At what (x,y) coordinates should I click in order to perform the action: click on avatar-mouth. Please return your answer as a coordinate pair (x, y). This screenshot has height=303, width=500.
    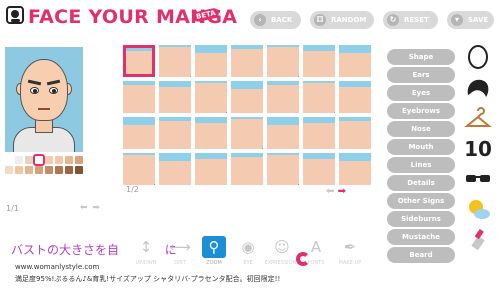
    Looking at the image, I should click on (44, 108).